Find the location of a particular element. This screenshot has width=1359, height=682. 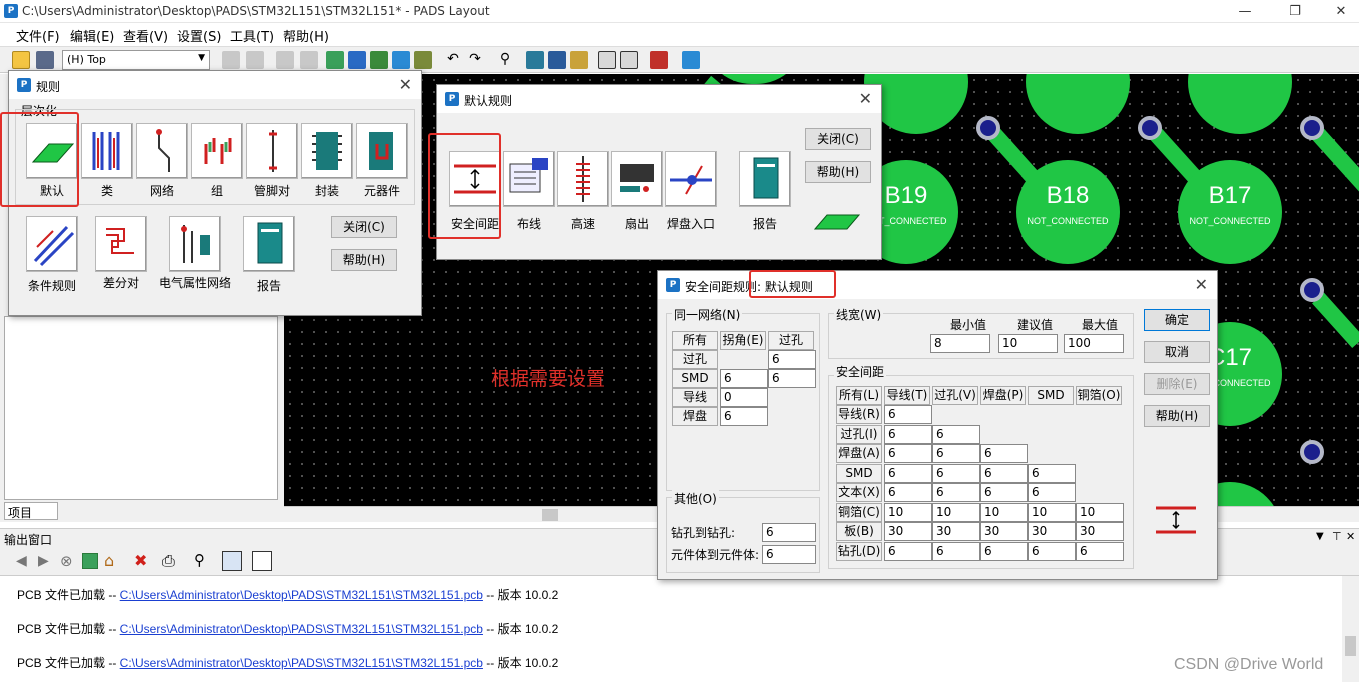

window-mode-icon is located at coordinates (629, 60).